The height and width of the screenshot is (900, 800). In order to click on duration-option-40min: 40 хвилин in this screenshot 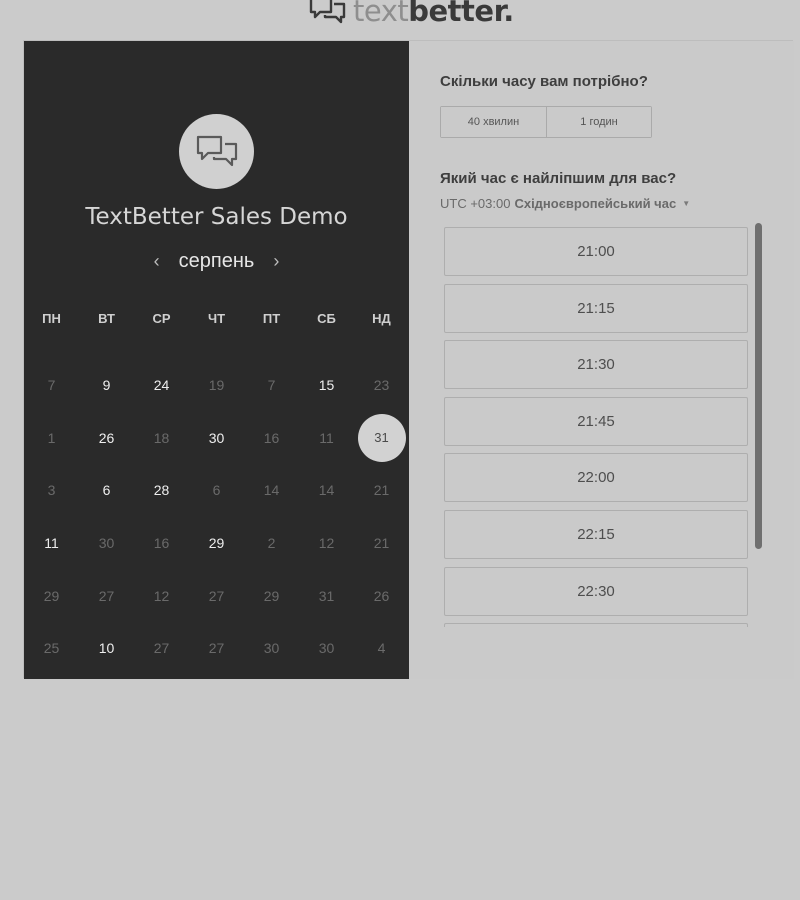, I will do `click(493, 122)`.